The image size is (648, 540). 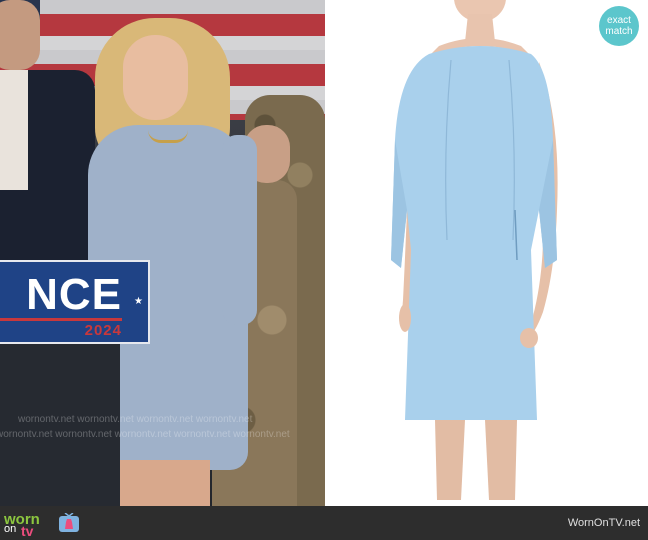 I want to click on footer-bar: worn on tv WornOnTV.net, so click(x=324, y=523).